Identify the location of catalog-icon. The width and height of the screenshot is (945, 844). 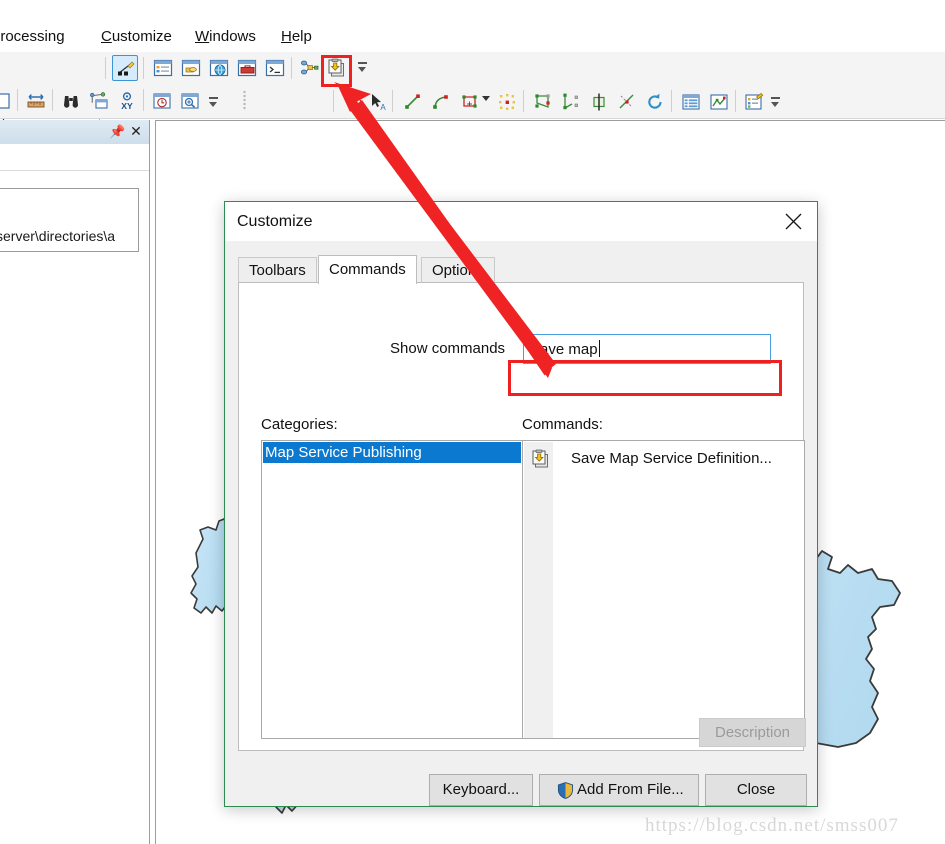
(191, 68).